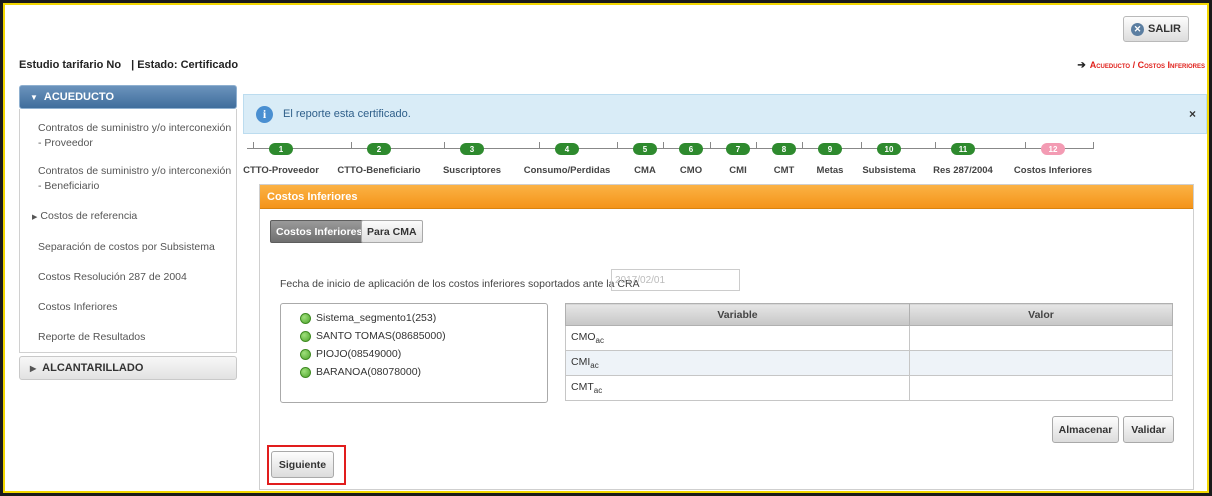 Image resolution: width=1212 pixels, height=496 pixels. Describe the element at coordinates (359, 354) in the screenshot. I see `tree-node-label: PIOJO(08549000)` at that location.